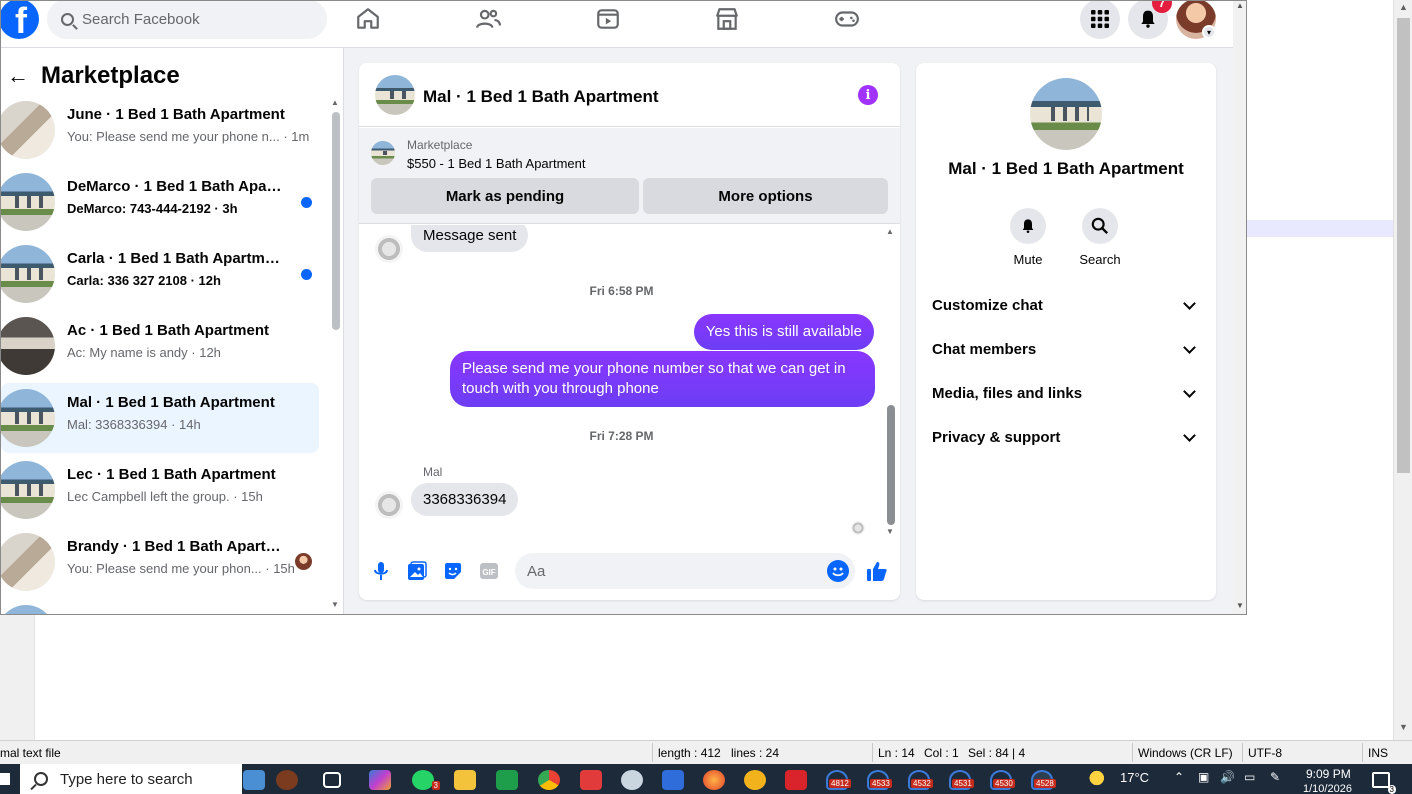 The height and width of the screenshot is (794, 1412). I want to click on back-arrow-icon: ←, so click(18, 76).